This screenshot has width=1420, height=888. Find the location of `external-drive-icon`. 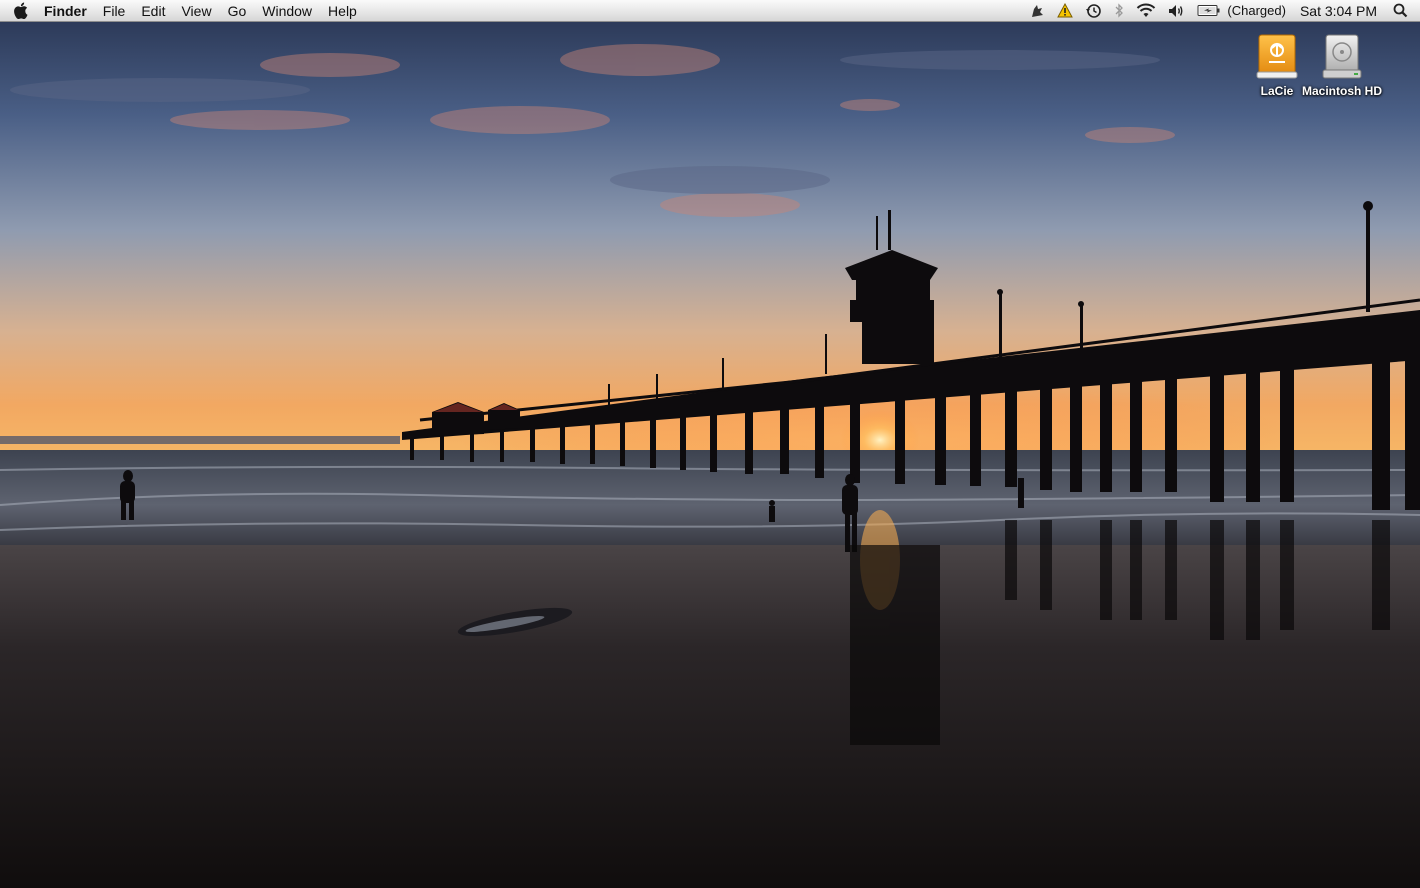

external-drive-icon is located at coordinates (1277, 54).